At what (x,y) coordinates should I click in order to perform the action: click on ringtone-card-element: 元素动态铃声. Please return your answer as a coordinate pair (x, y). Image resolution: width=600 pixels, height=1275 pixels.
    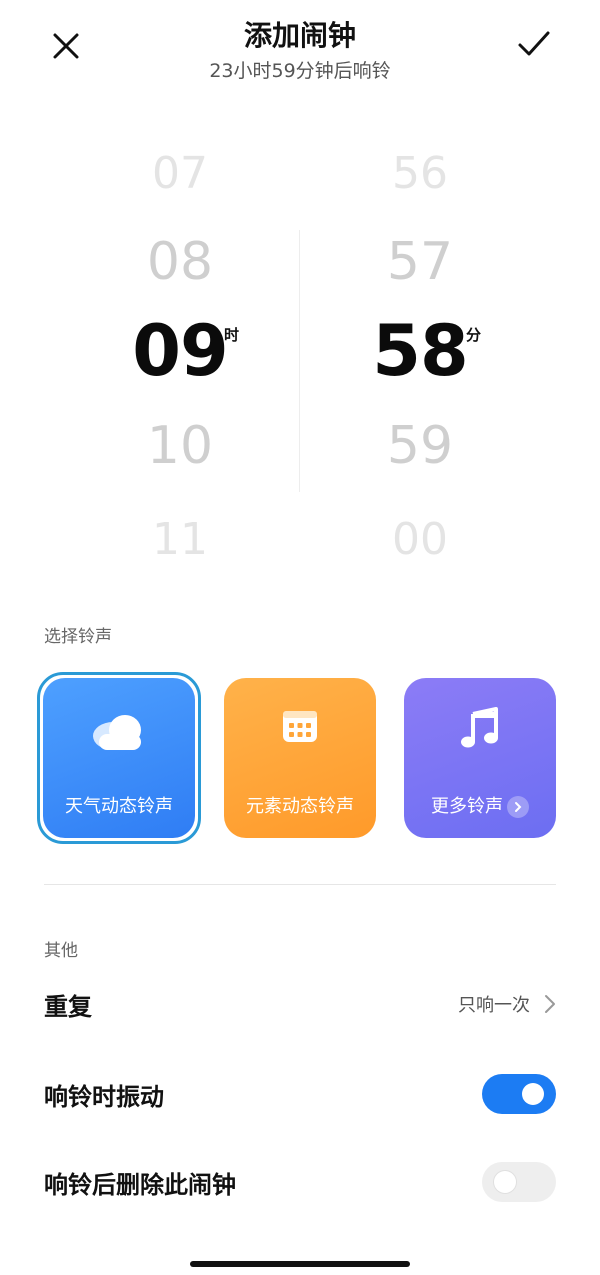
    Looking at the image, I should click on (300, 758).